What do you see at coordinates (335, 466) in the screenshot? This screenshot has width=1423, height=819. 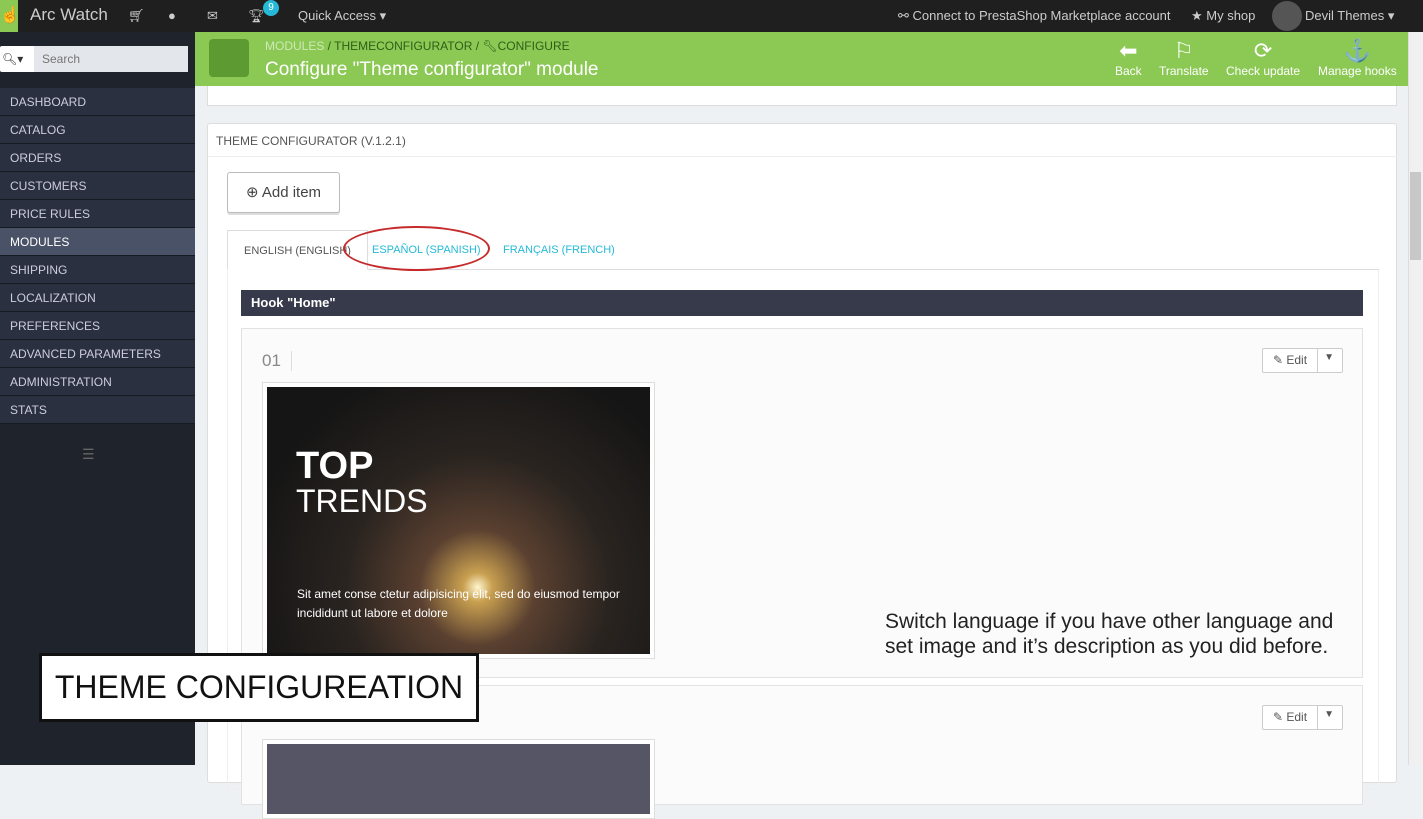 I see `banner-title: TOP` at bounding box center [335, 466].